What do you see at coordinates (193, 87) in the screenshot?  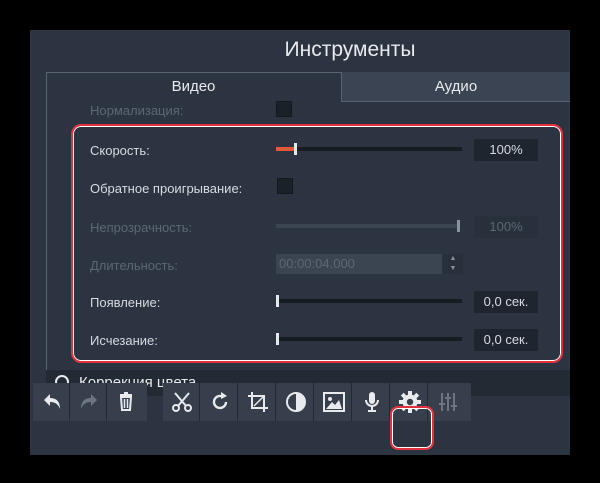 I see `tab-video: Видео` at bounding box center [193, 87].